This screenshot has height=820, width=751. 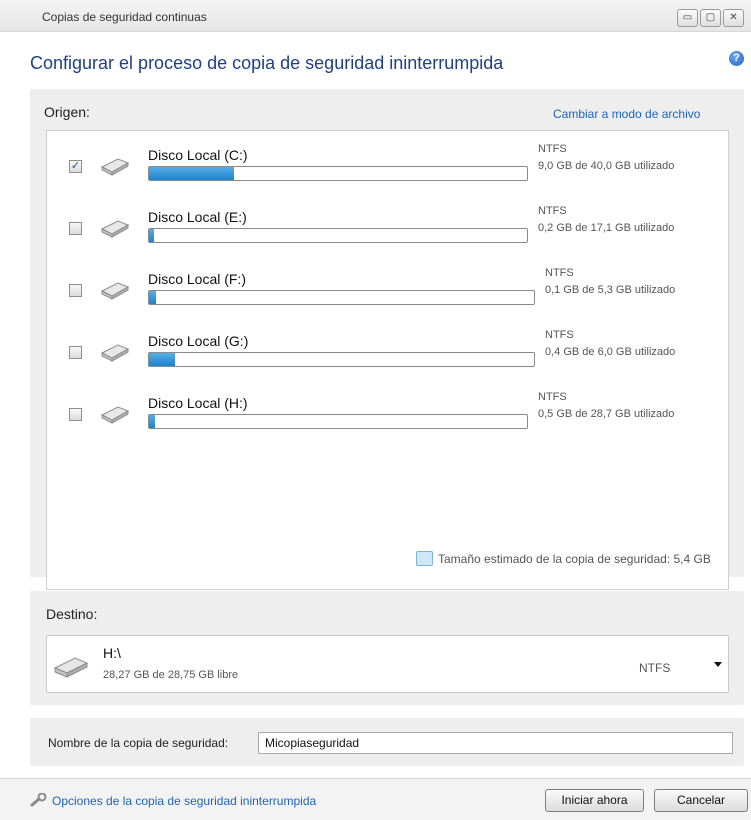 I want to click on destination-select: H:\ 28,27 GB de 28,75 GB libre NTFS, so click(x=387, y=664).